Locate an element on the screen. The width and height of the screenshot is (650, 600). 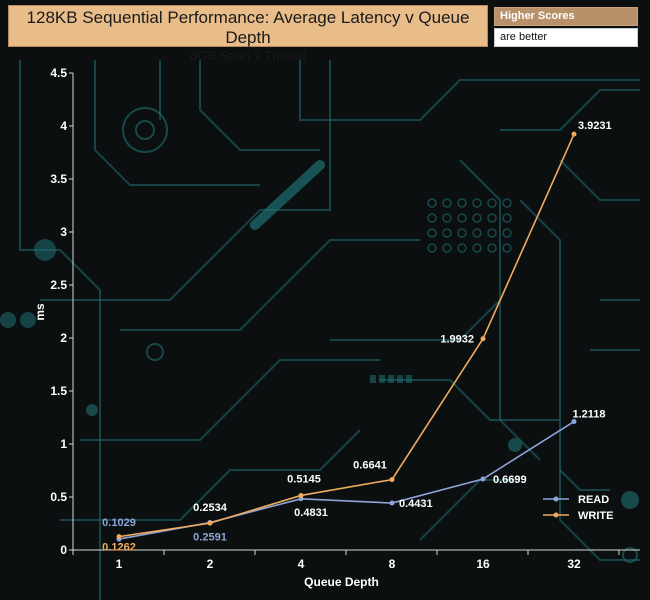
y-axis-title: ms is located at coordinates (40, 312).